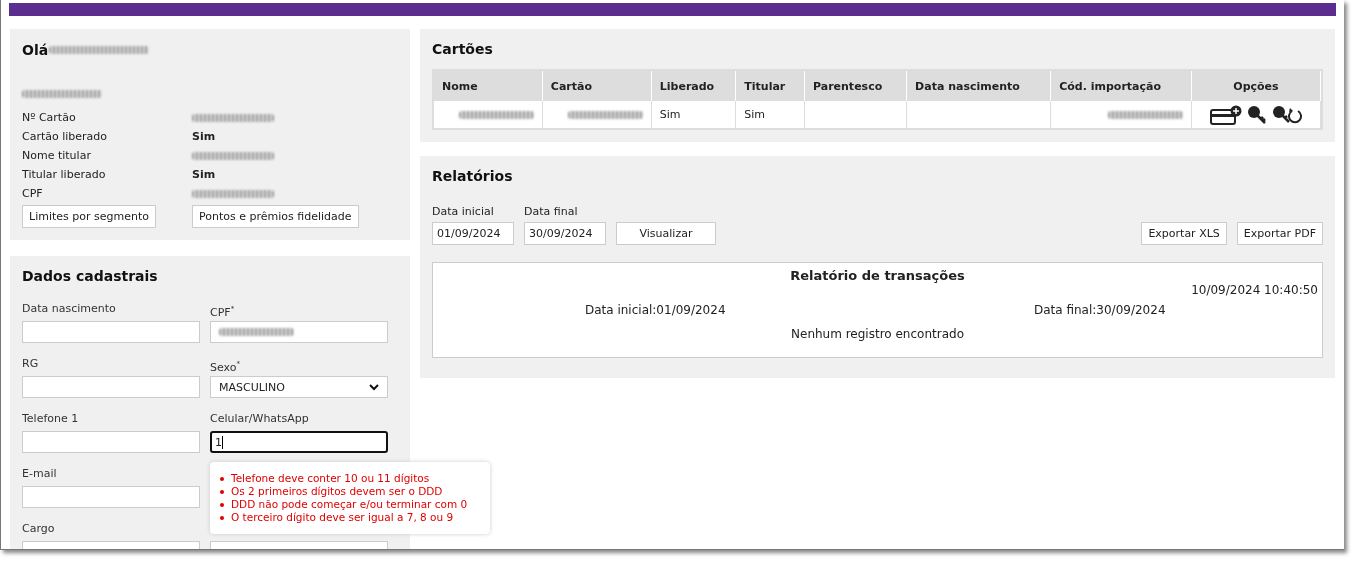 The height and width of the screenshot is (563, 1355). I want to click on info-label: Nº Cartão, so click(49, 117).